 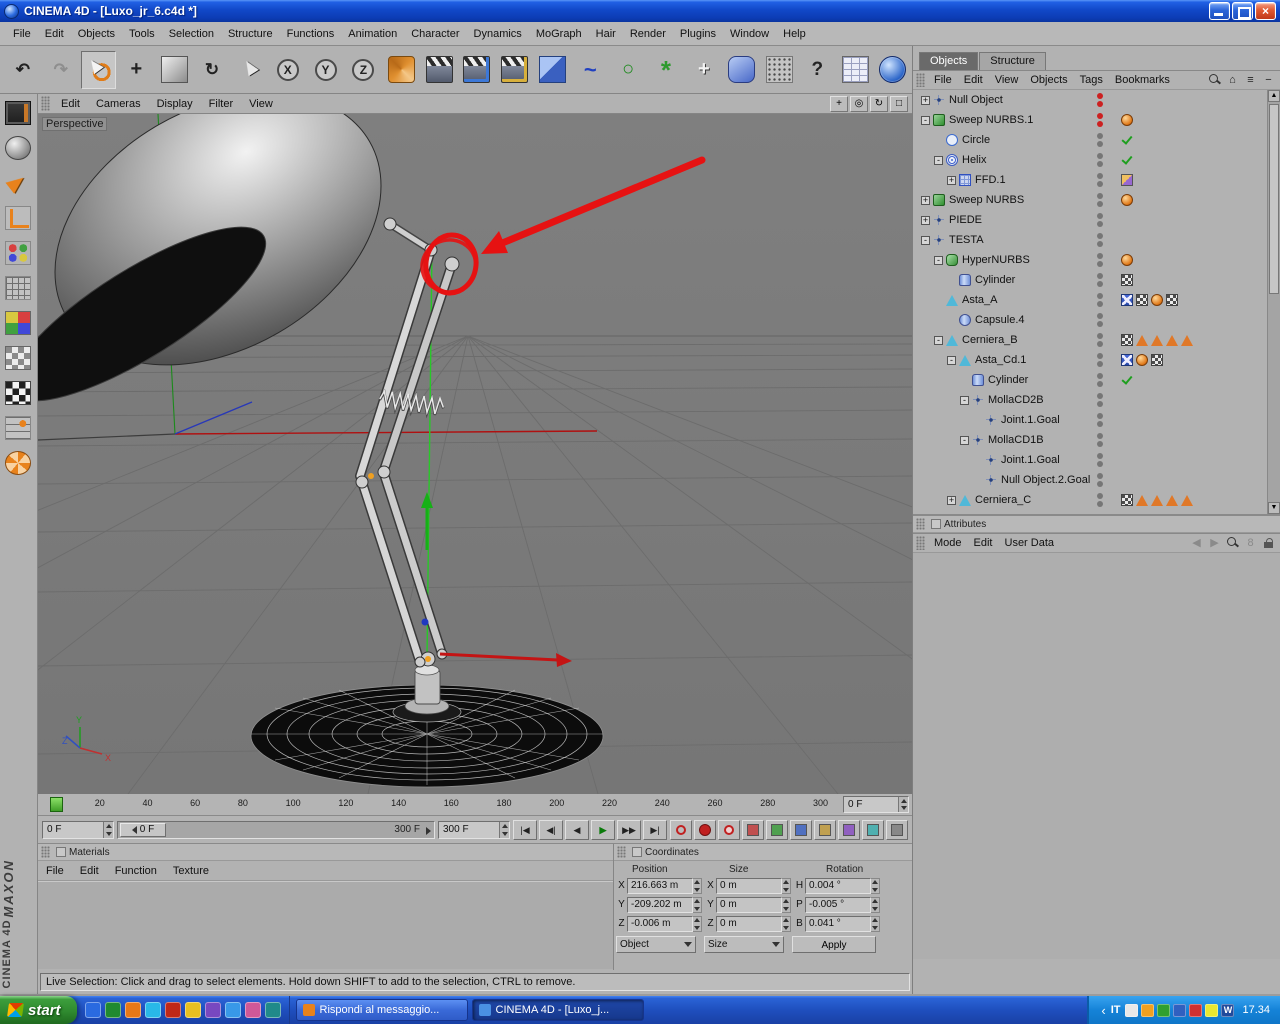 What do you see at coordinates (142, 34) in the screenshot?
I see `menu-item: Tools` at bounding box center [142, 34].